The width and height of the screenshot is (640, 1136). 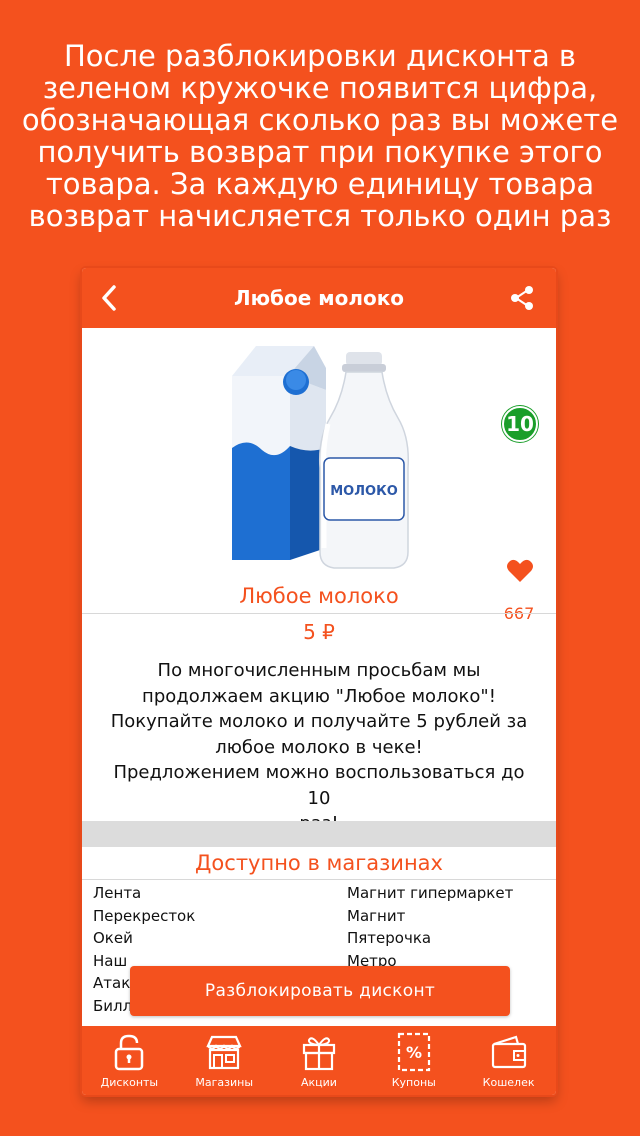 I want to click on padlock-icon, so click(x=129, y=1052).